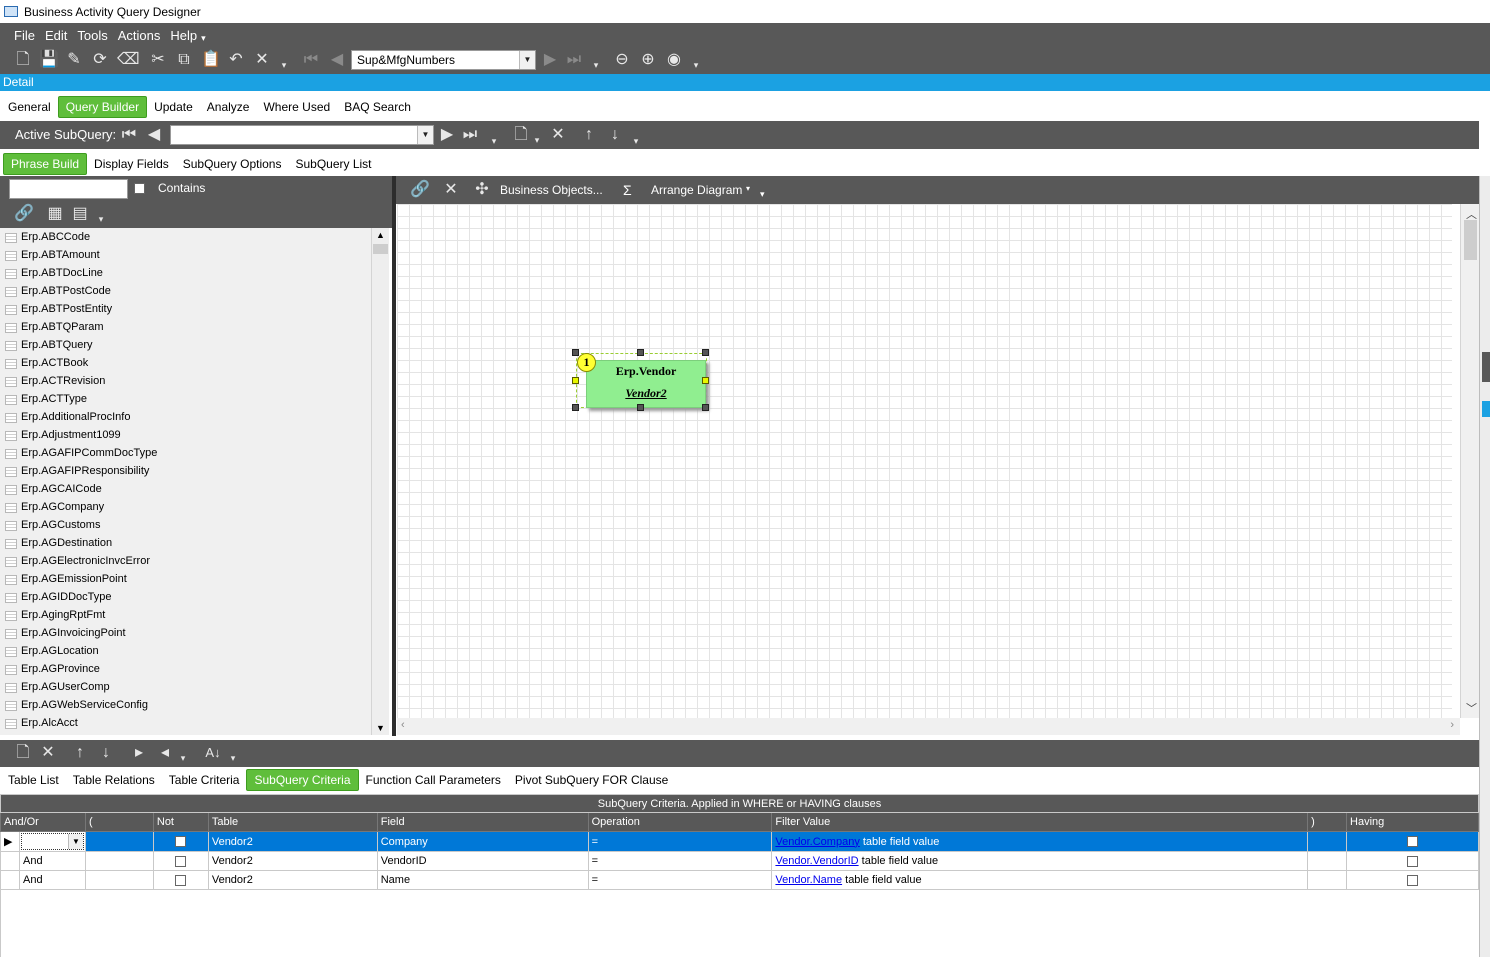  Describe the element at coordinates (302, 779) in the screenshot. I see `tab-subquery-criteria: SubQuery Criteria` at that location.